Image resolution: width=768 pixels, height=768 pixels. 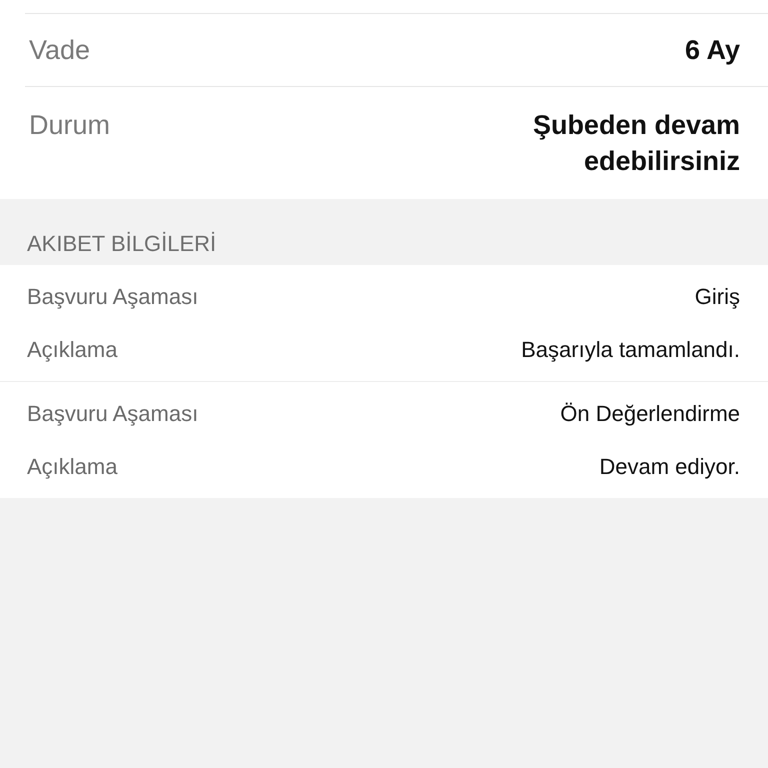 What do you see at coordinates (717, 296) in the screenshot?
I see `stage-value: Giriş` at bounding box center [717, 296].